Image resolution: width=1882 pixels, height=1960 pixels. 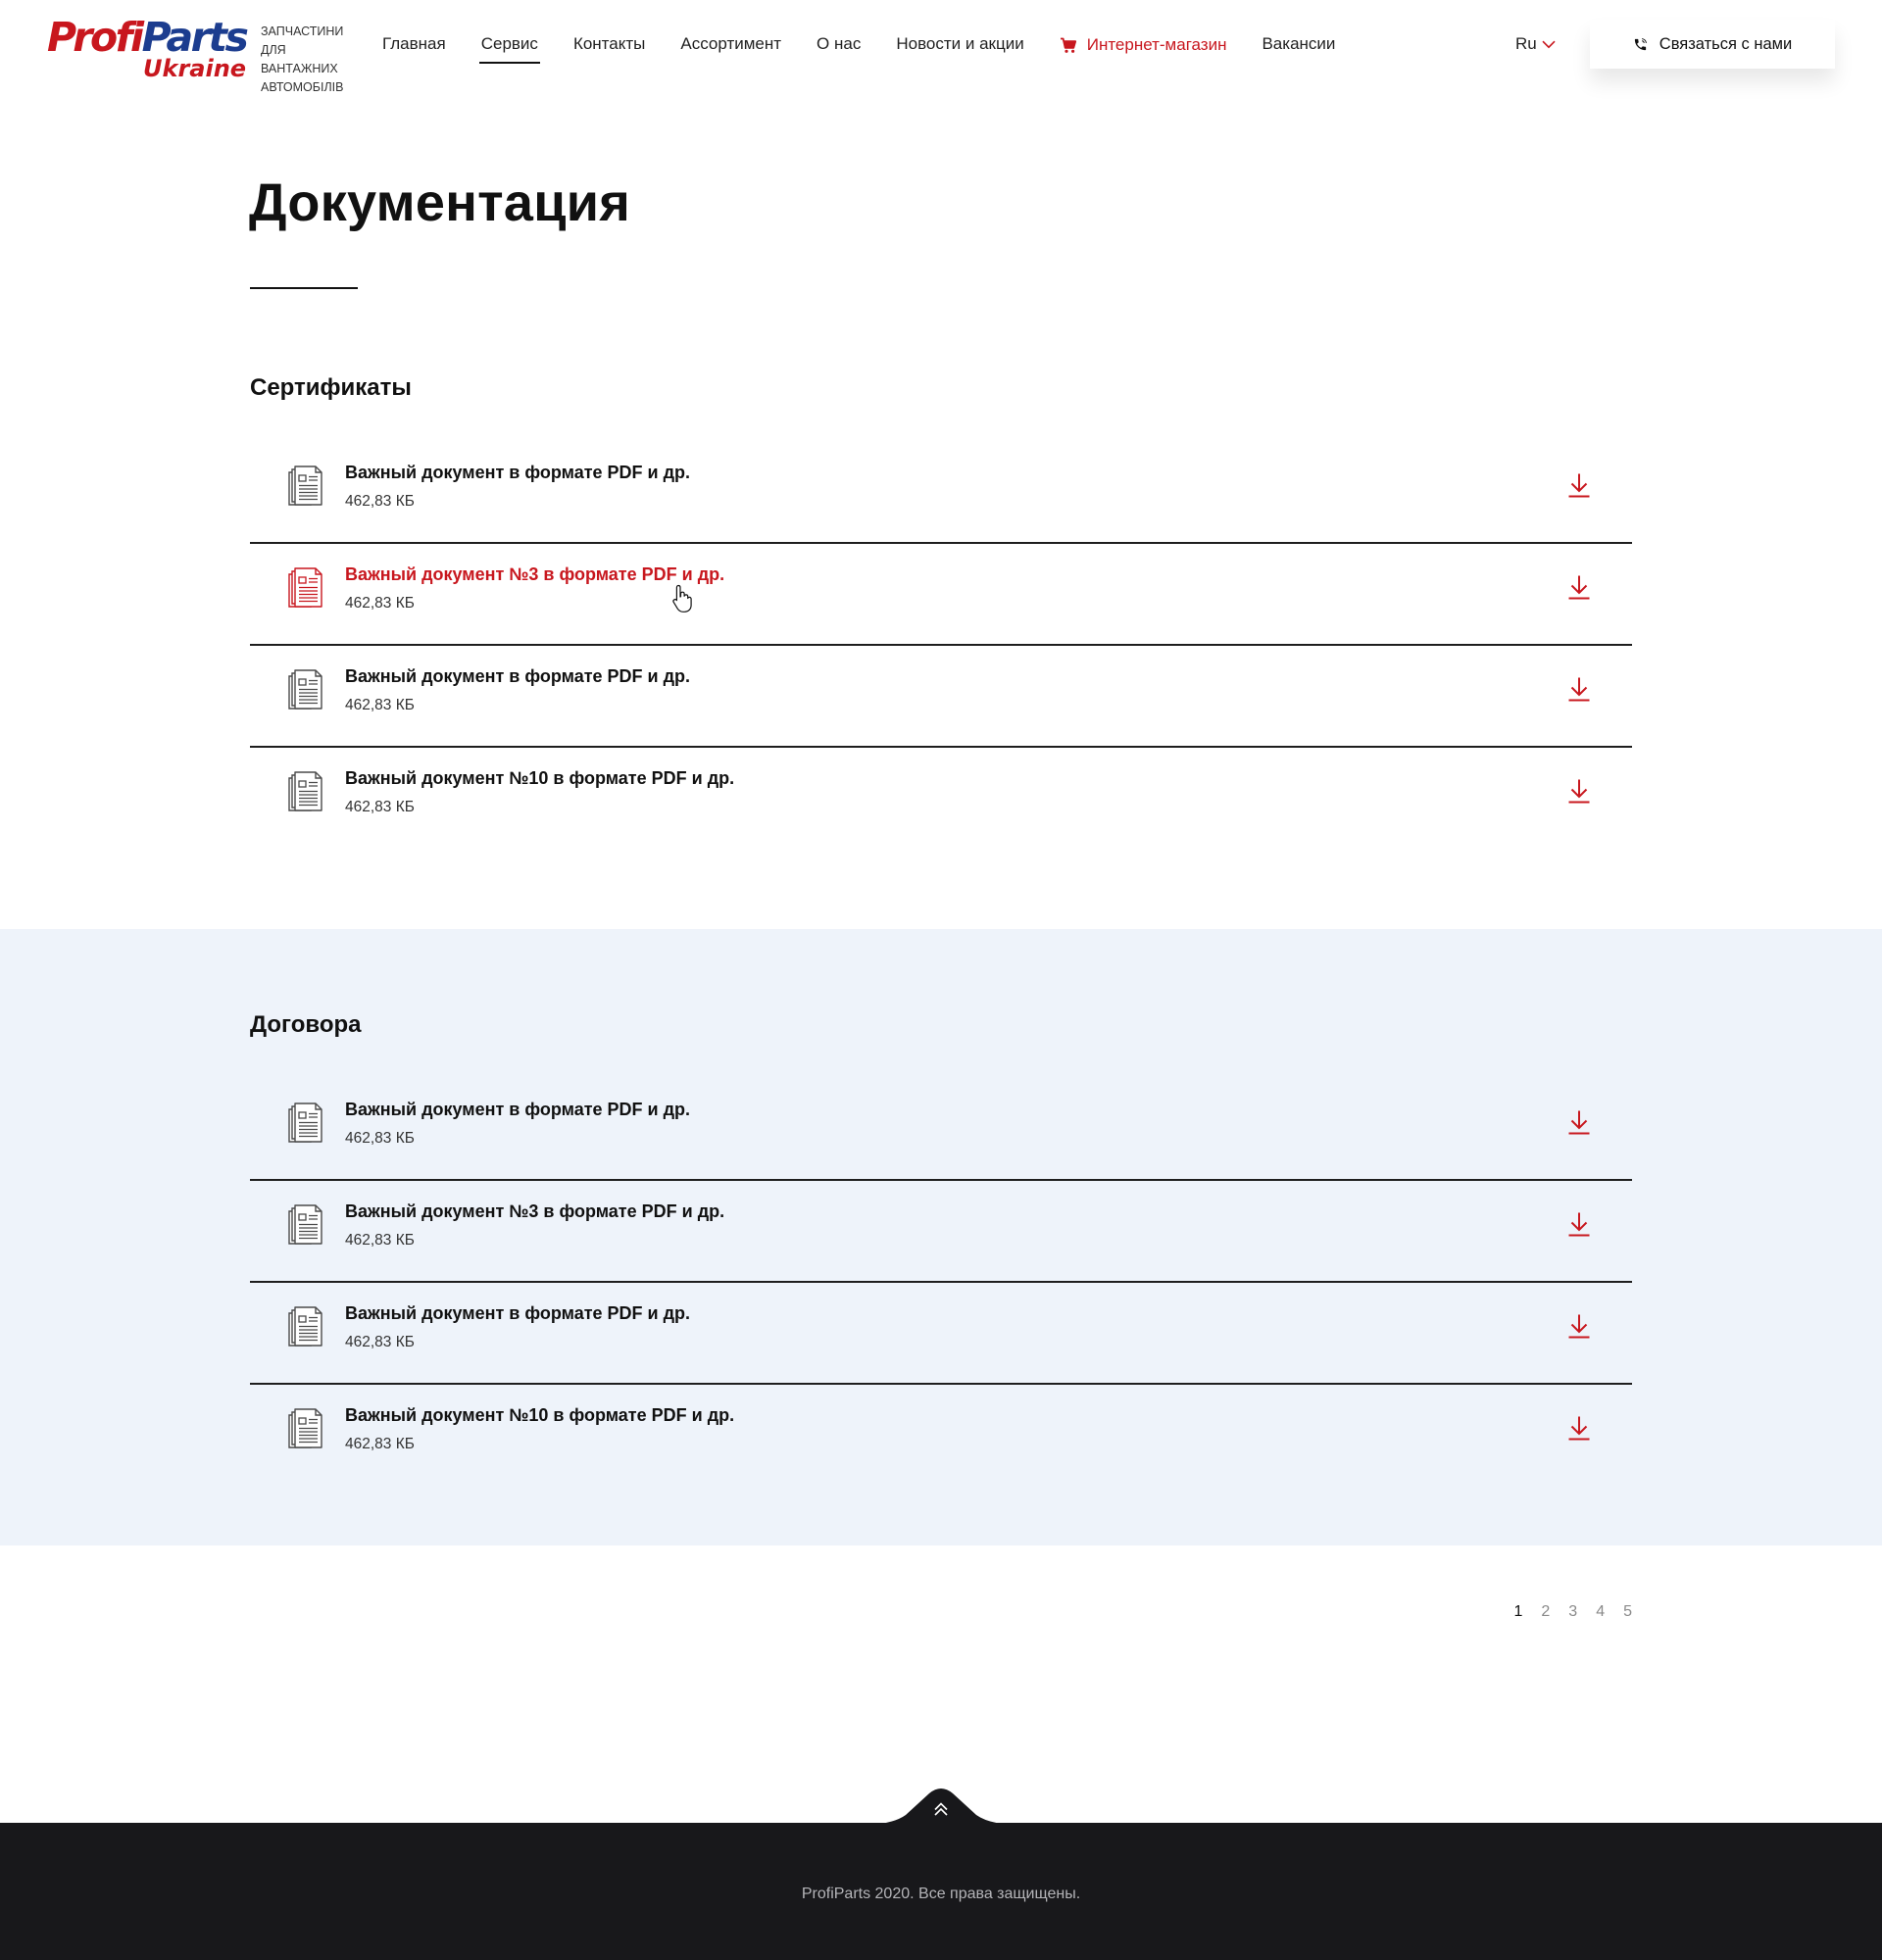 I want to click on nav-item-about: О нас, so click(x=839, y=45).